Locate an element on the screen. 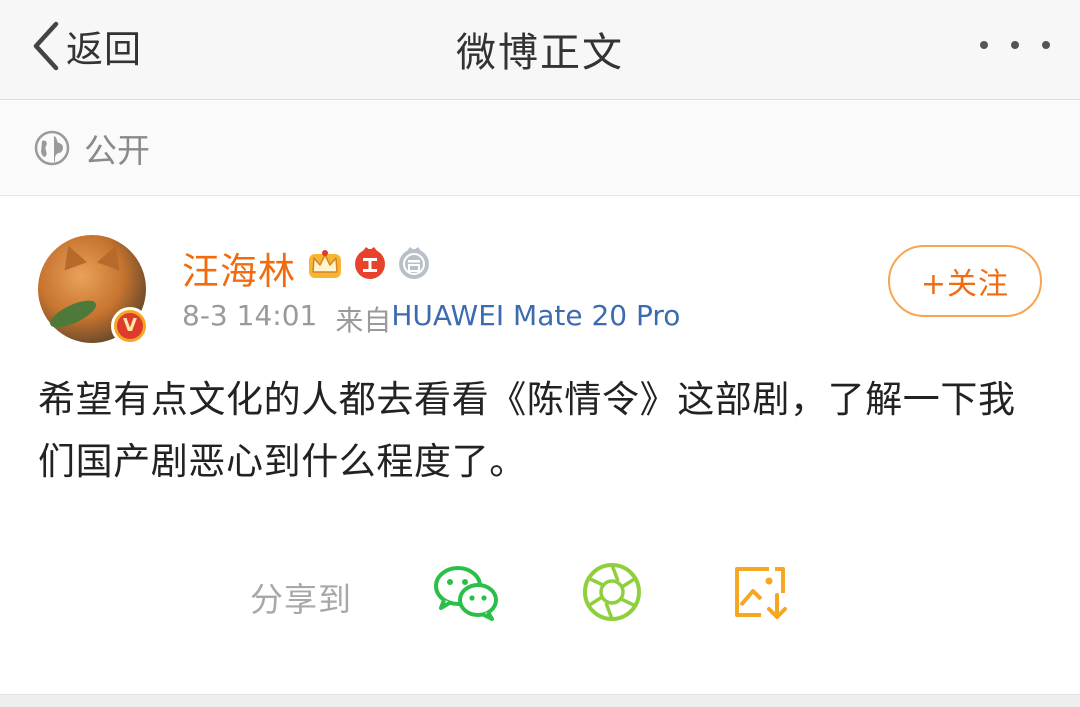 The width and height of the screenshot is (1080, 707). globe-icon is located at coordinates (52, 148).